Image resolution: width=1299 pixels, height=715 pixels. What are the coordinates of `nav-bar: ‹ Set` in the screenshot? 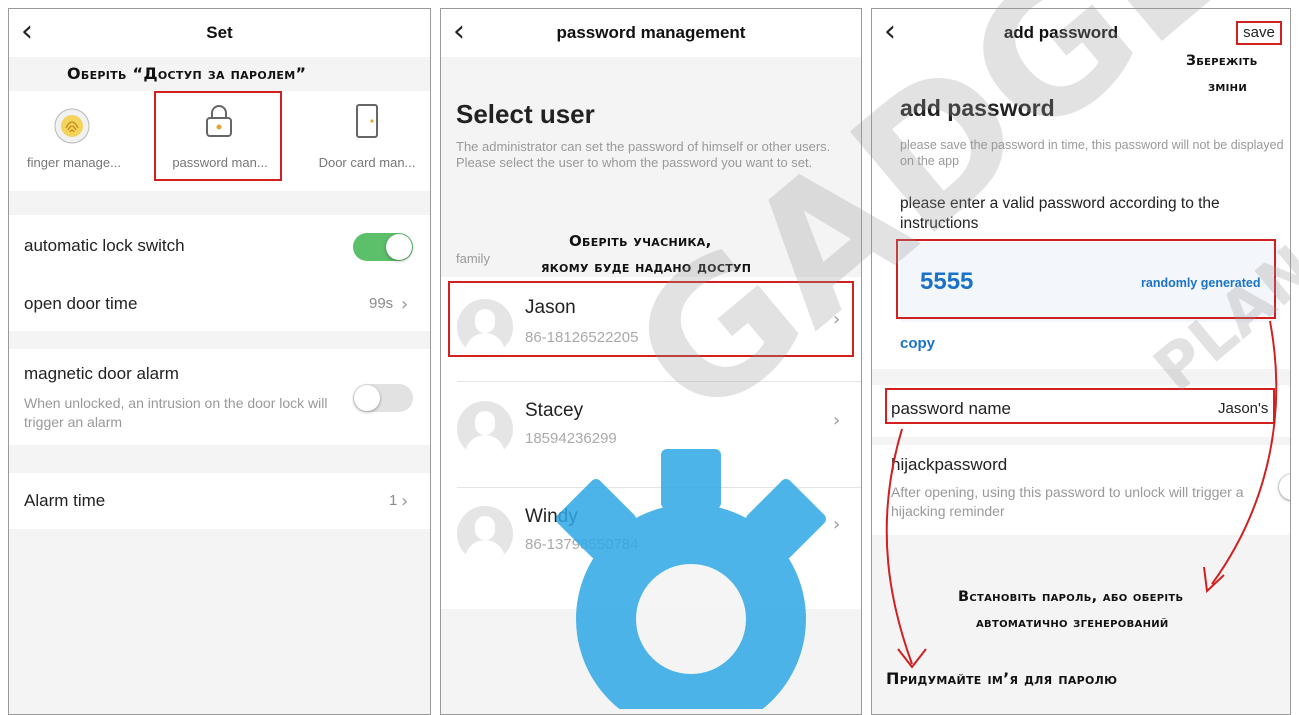 It's located at (219, 33).